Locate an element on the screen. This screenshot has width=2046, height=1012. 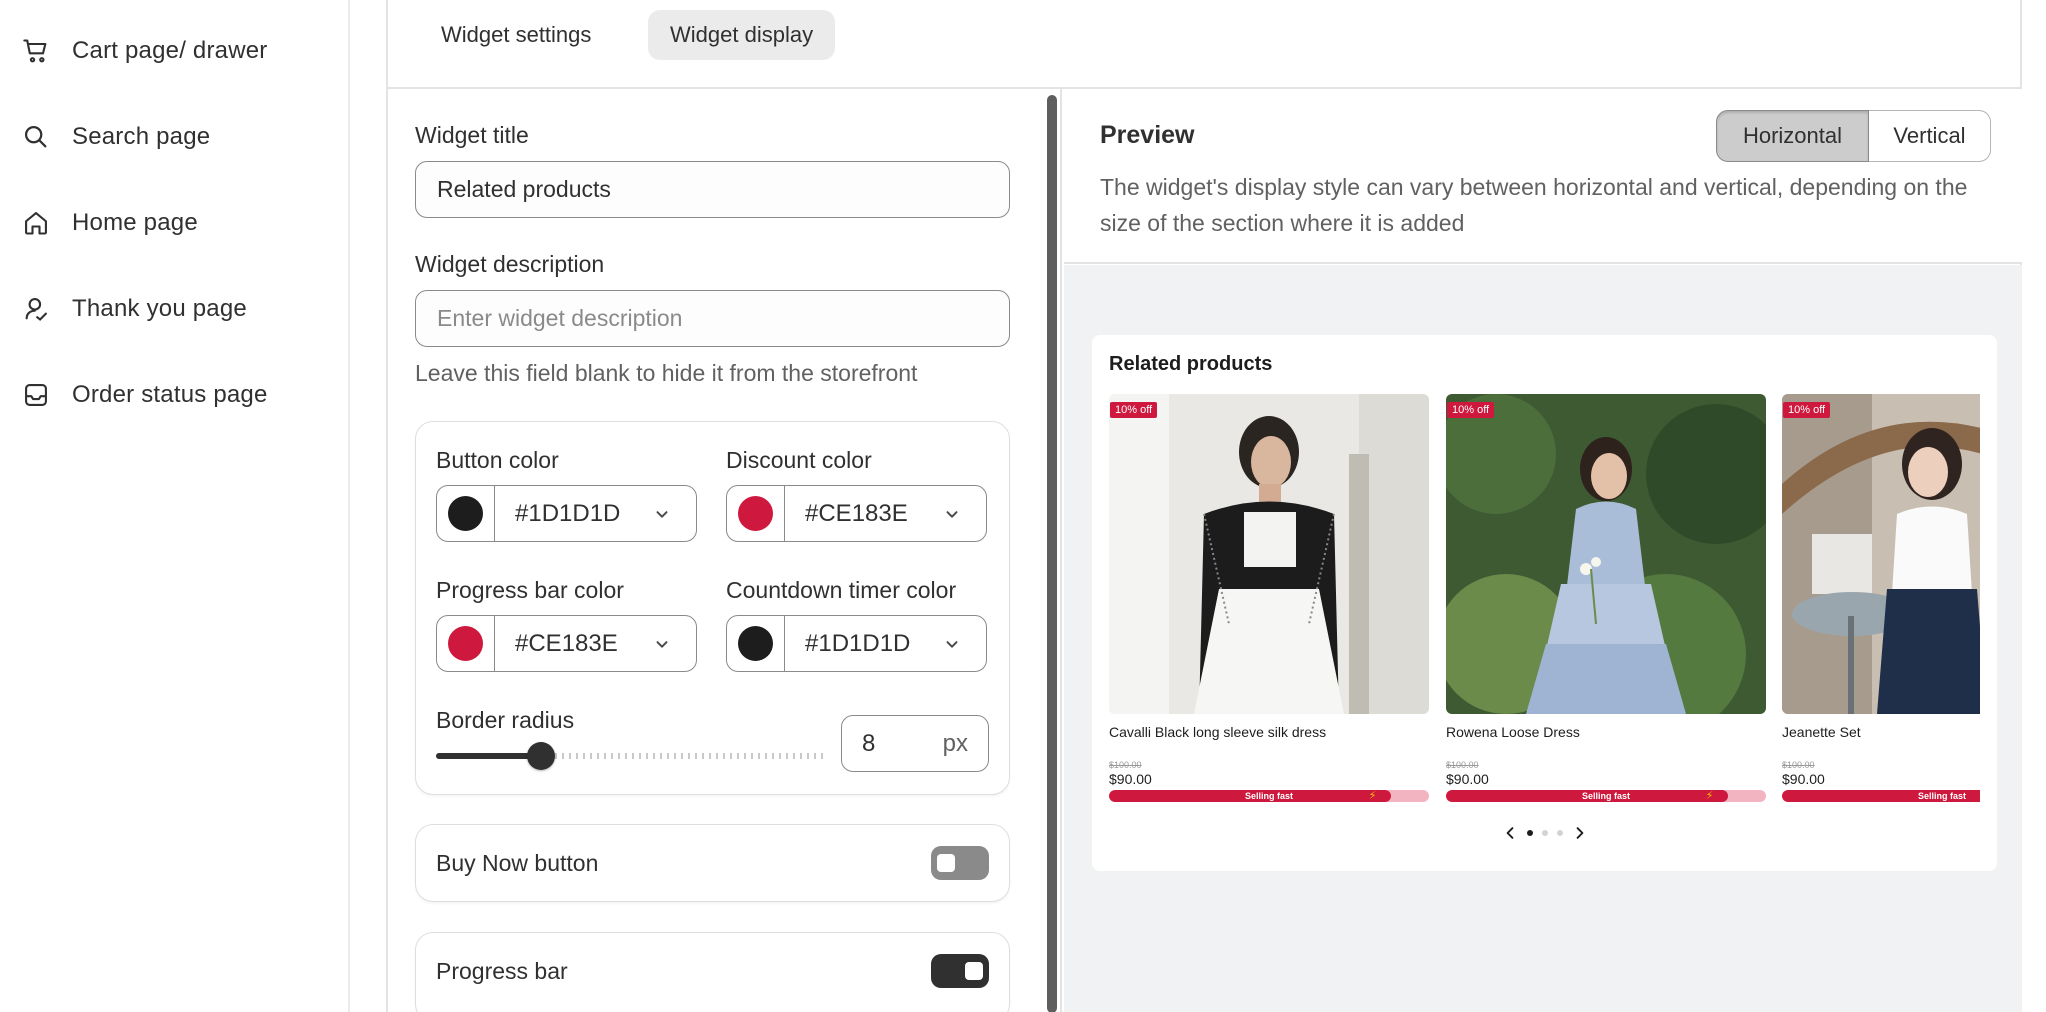
discount-color-picker: #CE183E is located at coordinates (856, 513).